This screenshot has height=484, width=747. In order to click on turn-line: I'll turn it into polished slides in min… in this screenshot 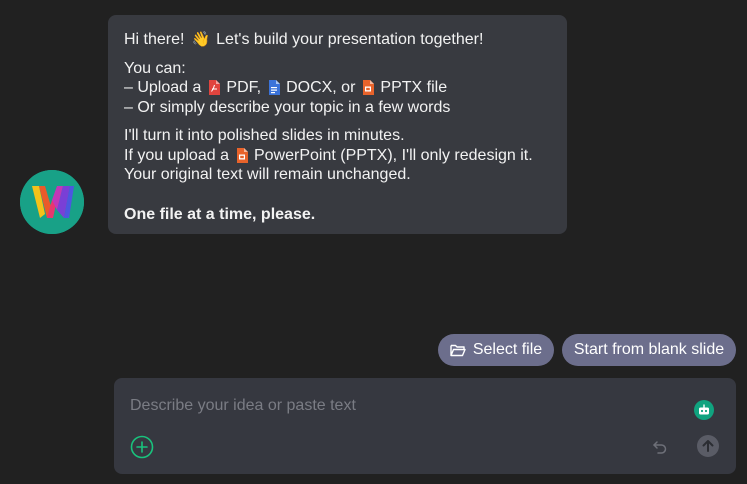, I will do `click(337, 136)`.